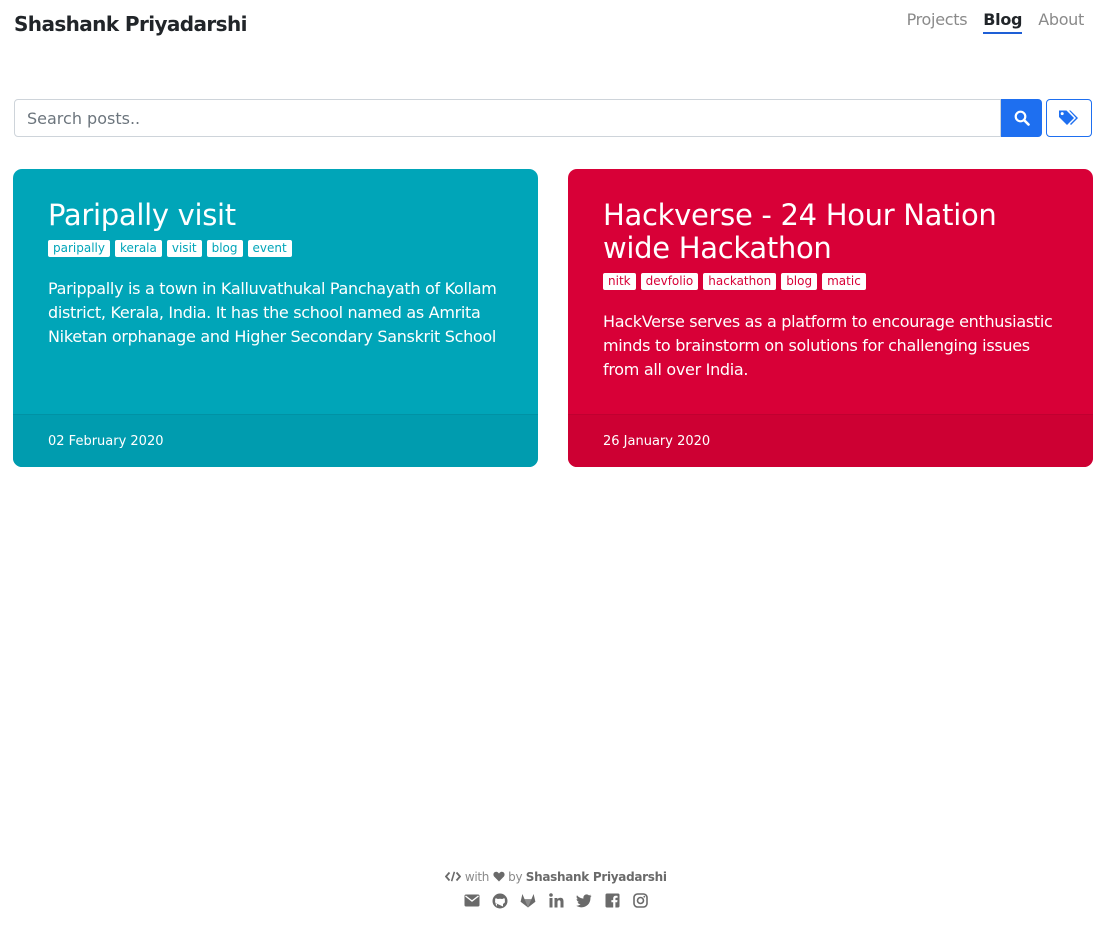  What do you see at coordinates (106, 441) in the screenshot?
I see `post-date: 02 February 2020` at bounding box center [106, 441].